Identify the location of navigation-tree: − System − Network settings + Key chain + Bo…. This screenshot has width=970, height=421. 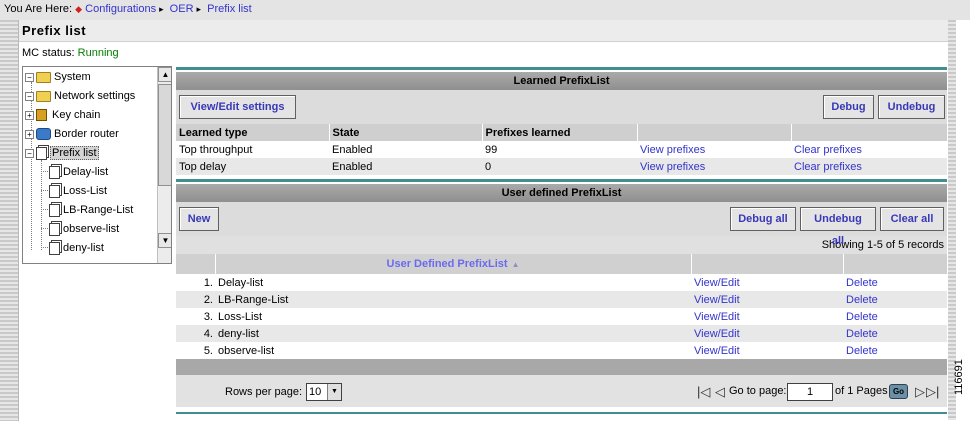
(97, 165).